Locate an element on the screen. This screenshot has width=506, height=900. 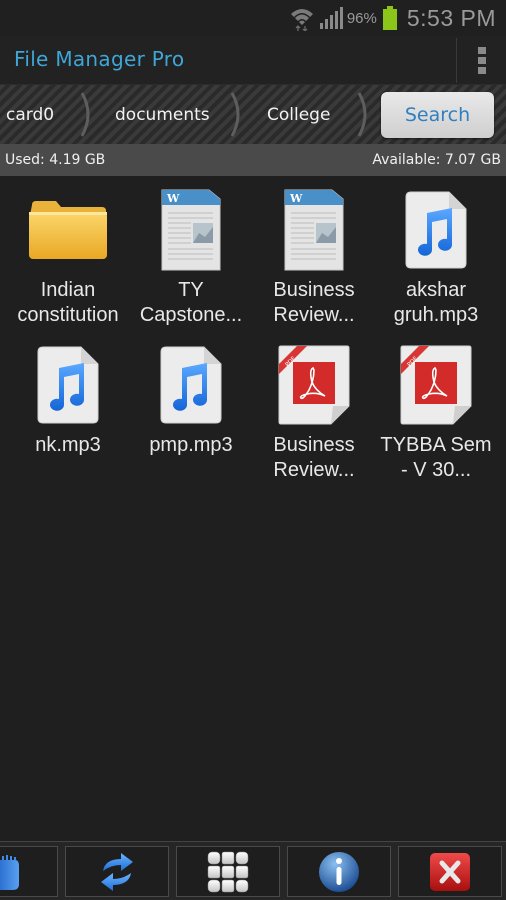
breadcrumb: card0 documents College Search is located at coordinates (253, 114).